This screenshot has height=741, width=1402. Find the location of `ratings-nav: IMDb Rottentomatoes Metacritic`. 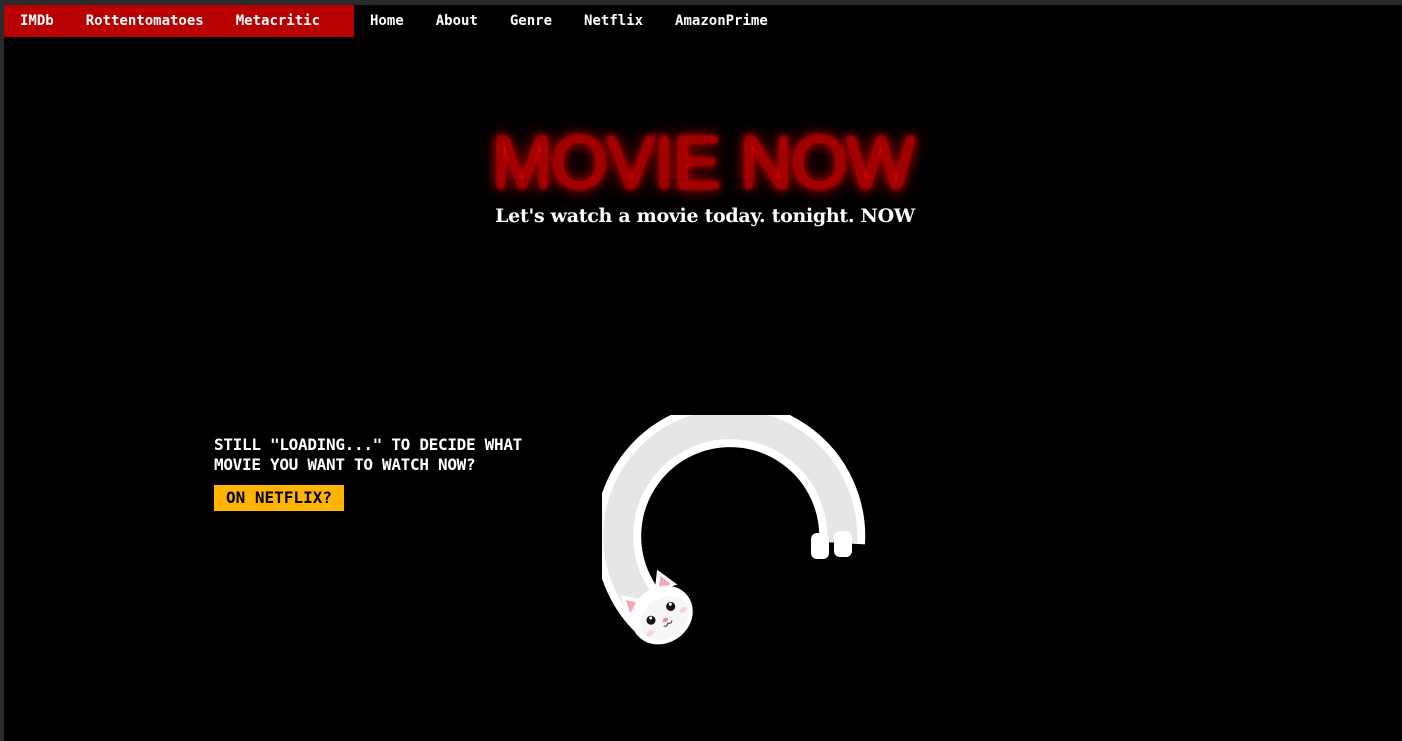

ratings-nav: IMDb Rottentomatoes Metacritic is located at coordinates (179, 21).